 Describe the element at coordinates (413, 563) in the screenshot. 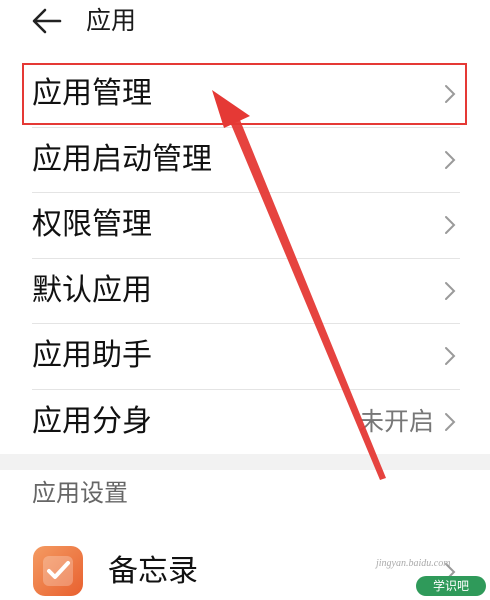

I see `watermark-site-text: jingyan.baidu.com` at that location.